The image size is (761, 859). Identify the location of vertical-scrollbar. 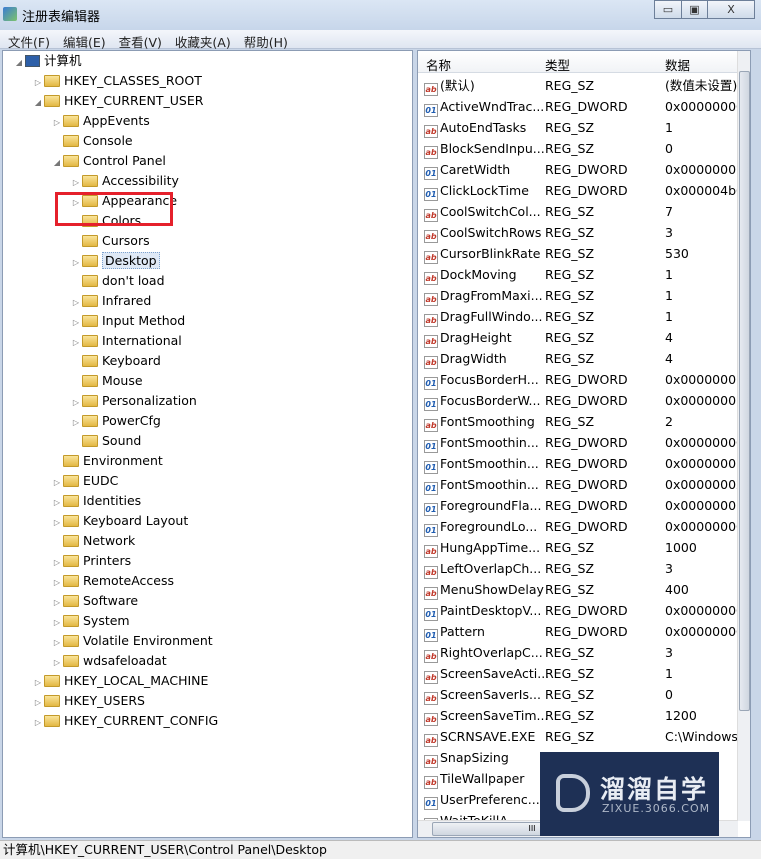
(743, 436).